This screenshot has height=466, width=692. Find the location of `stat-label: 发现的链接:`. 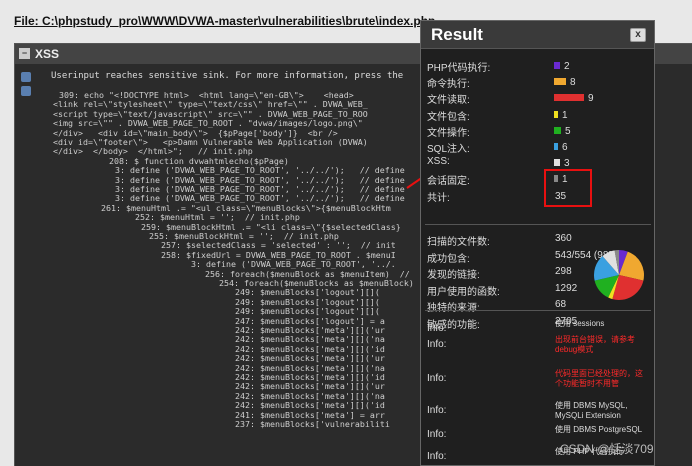

stat-label: 发现的链接: is located at coordinates (453, 275).